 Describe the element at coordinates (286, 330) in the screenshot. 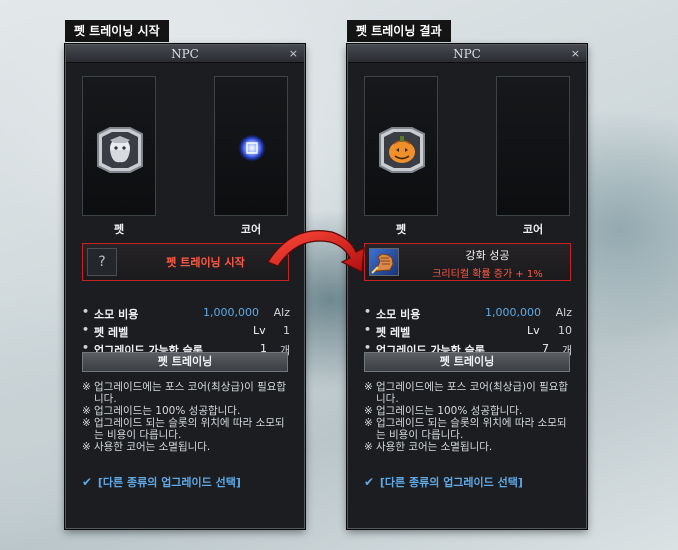

I see `pet-level-value: 1` at that location.